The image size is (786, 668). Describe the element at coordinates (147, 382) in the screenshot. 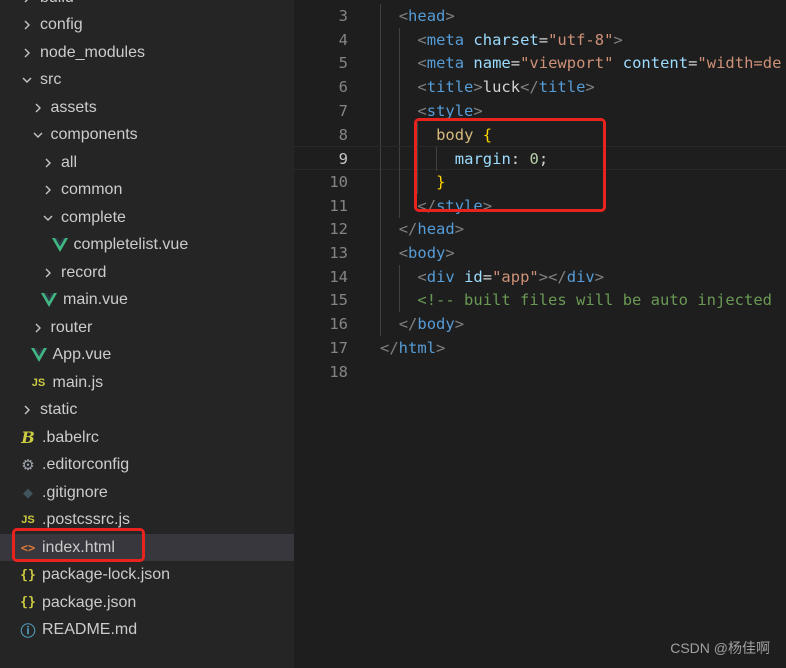

I see `tree-file: JS main.js` at that location.